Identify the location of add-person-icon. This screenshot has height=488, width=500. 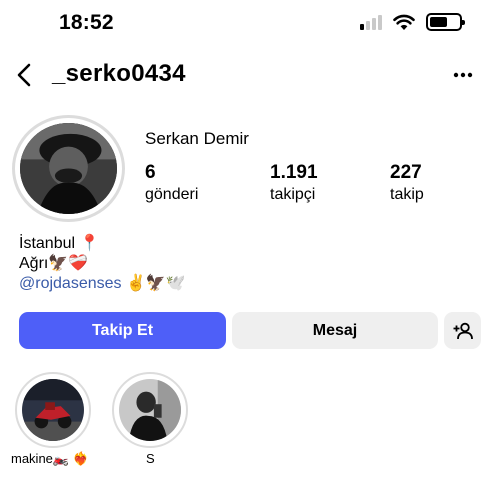
(463, 330).